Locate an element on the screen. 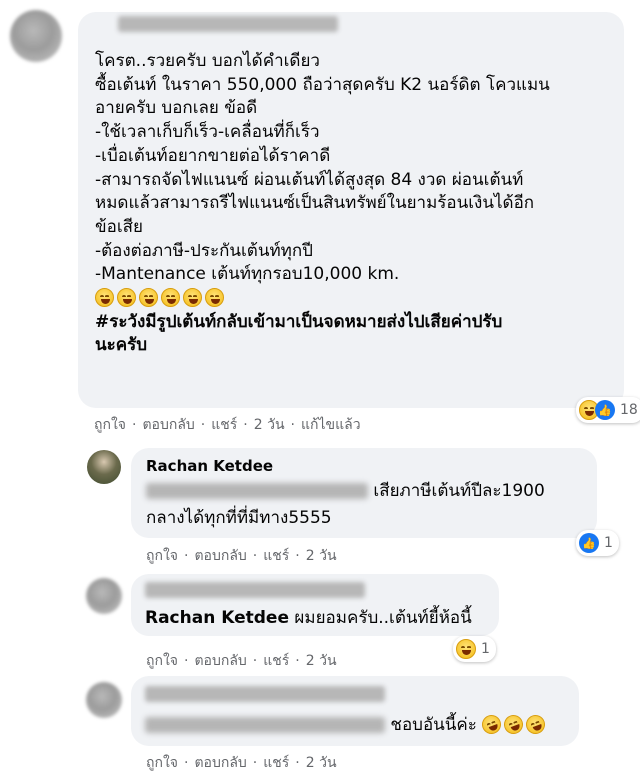  reaction-summary: 1 is located at coordinates (474, 649).